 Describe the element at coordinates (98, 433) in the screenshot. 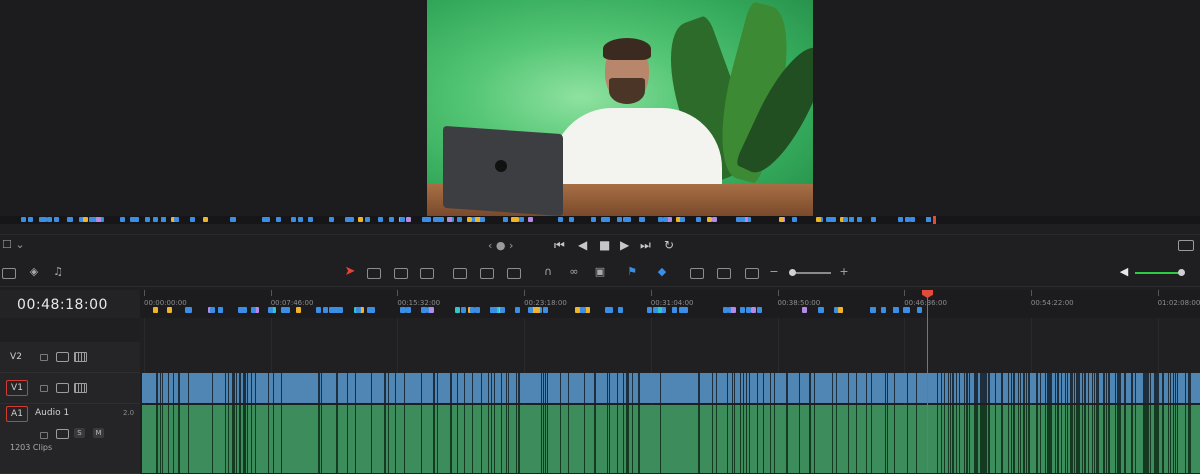

I see `mute-button: M` at that location.